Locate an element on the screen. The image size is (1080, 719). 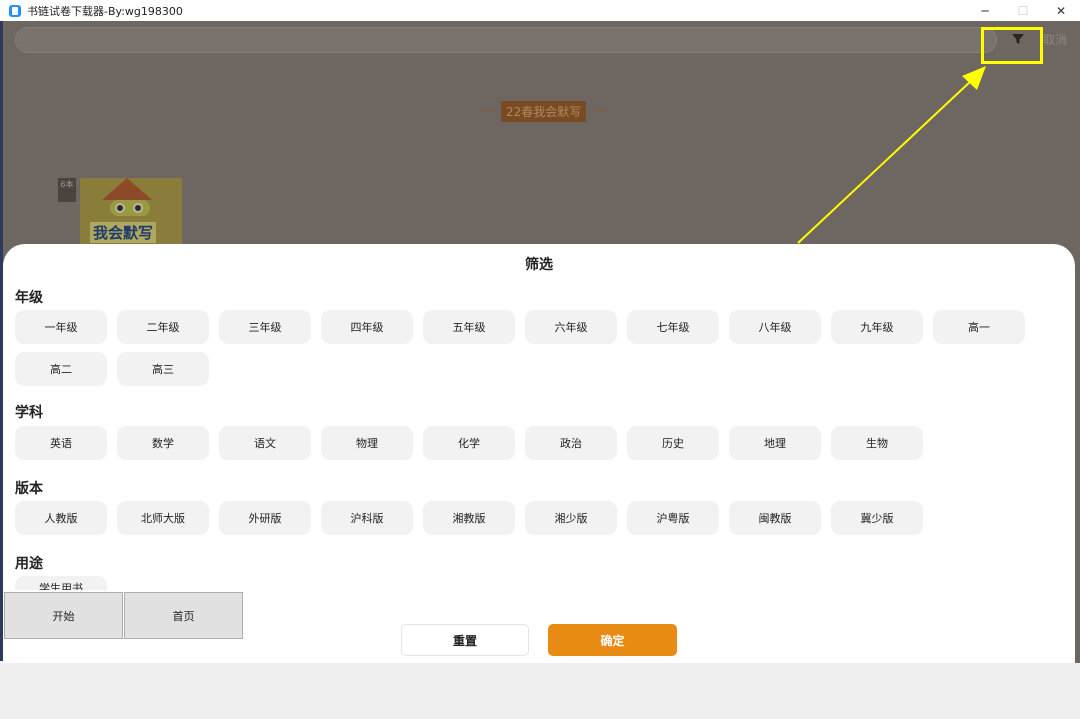
cancel-button: 取消 is located at coordinates (1055, 39).